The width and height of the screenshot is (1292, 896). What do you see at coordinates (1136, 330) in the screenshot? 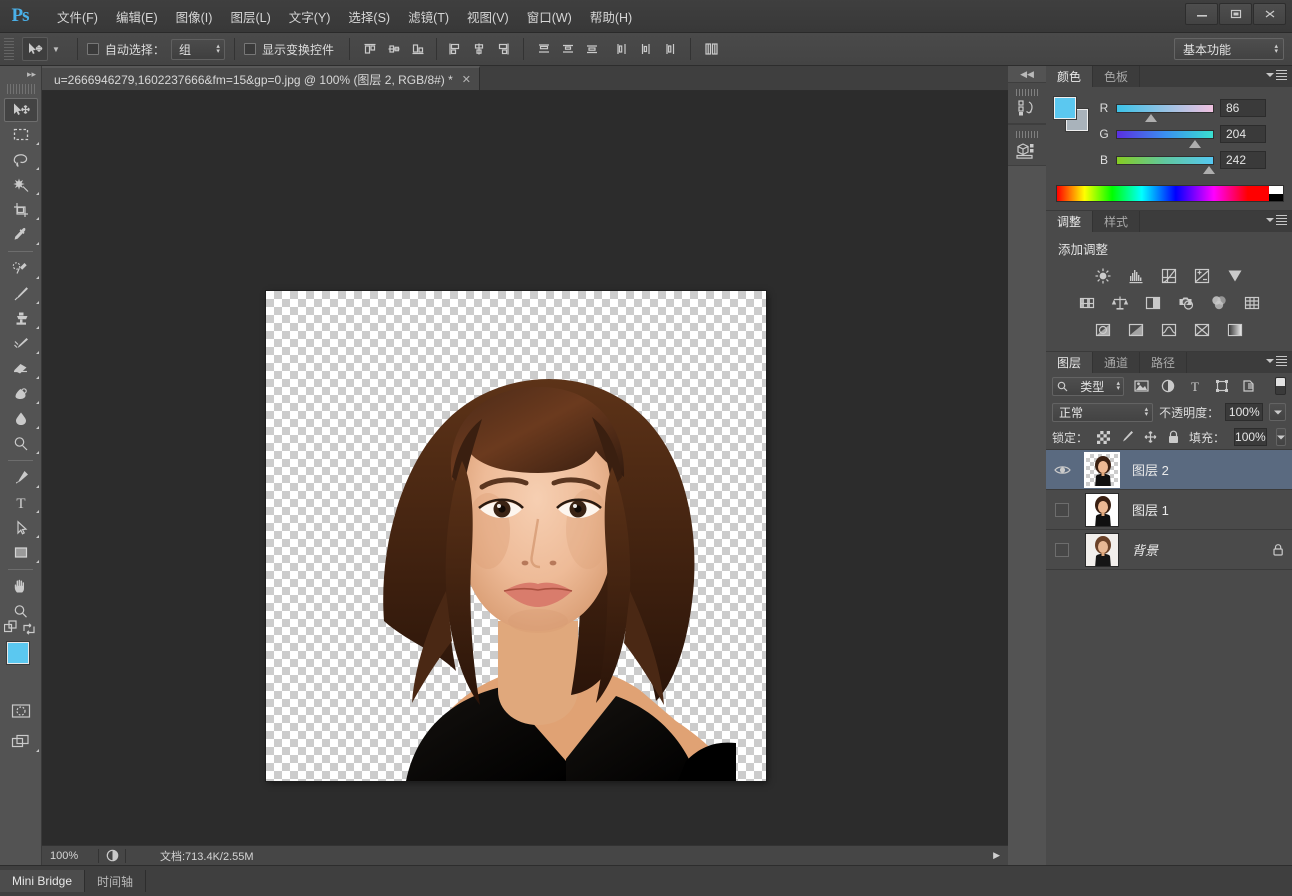
I see `posterize-icon` at bounding box center [1136, 330].